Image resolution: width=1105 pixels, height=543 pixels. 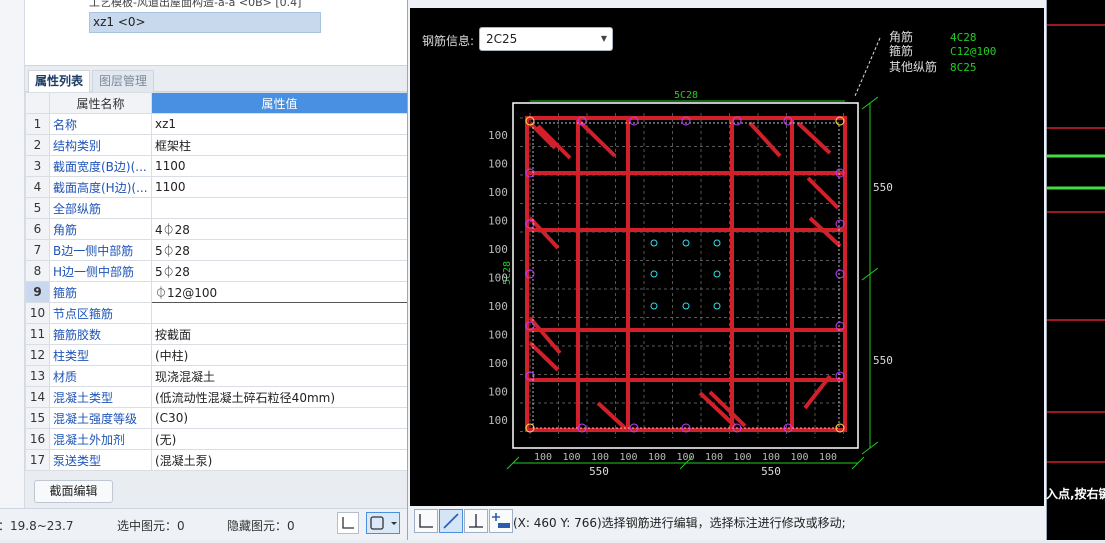 What do you see at coordinates (963, 67) in the screenshot?
I see `legend-other-value: 8C25` at bounding box center [963, 67].